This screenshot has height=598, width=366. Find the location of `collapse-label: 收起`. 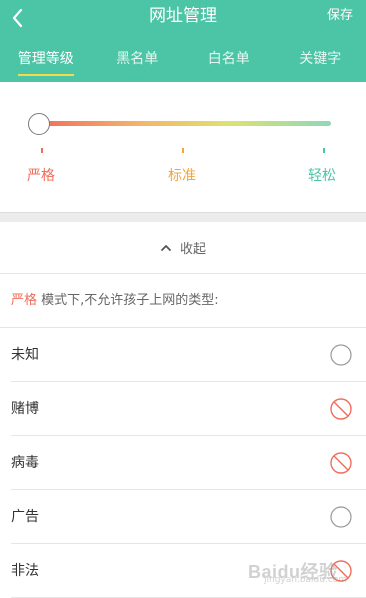

collapse-label: 收起 is located at coordinates (192, 249).